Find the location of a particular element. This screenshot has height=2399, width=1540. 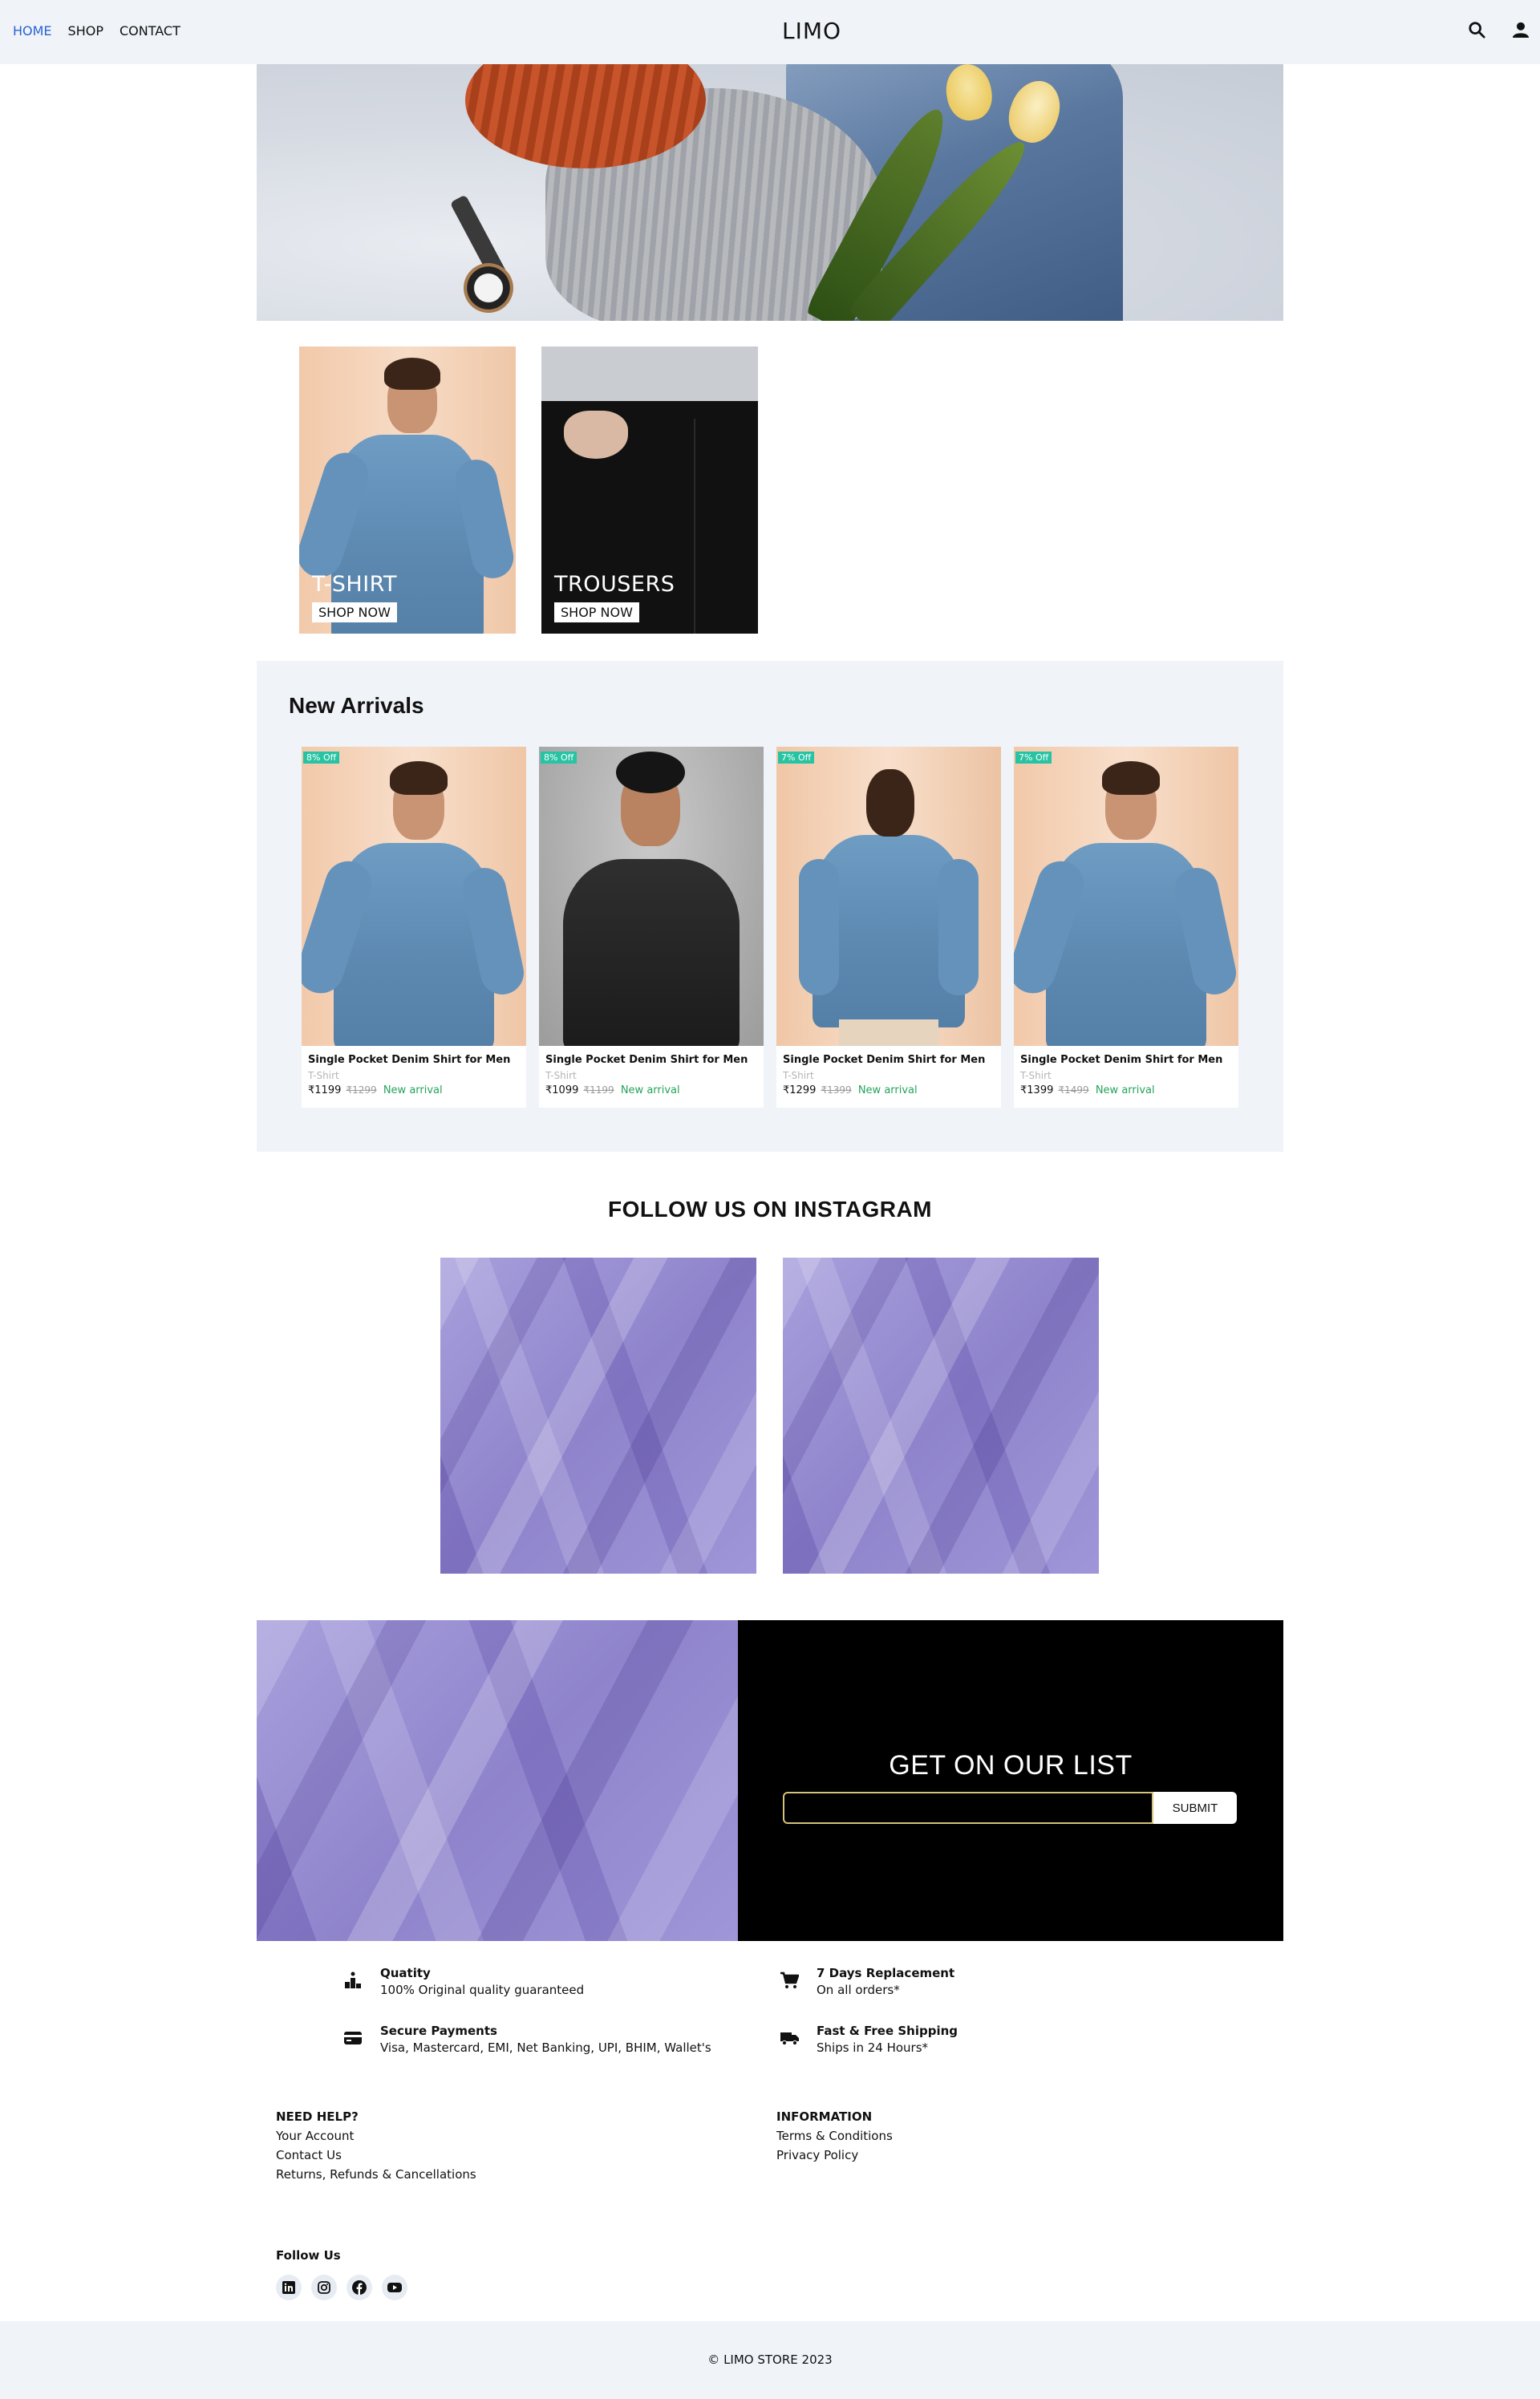

footer-heading: NEED HELP? is located at coordinates (317, 2116).